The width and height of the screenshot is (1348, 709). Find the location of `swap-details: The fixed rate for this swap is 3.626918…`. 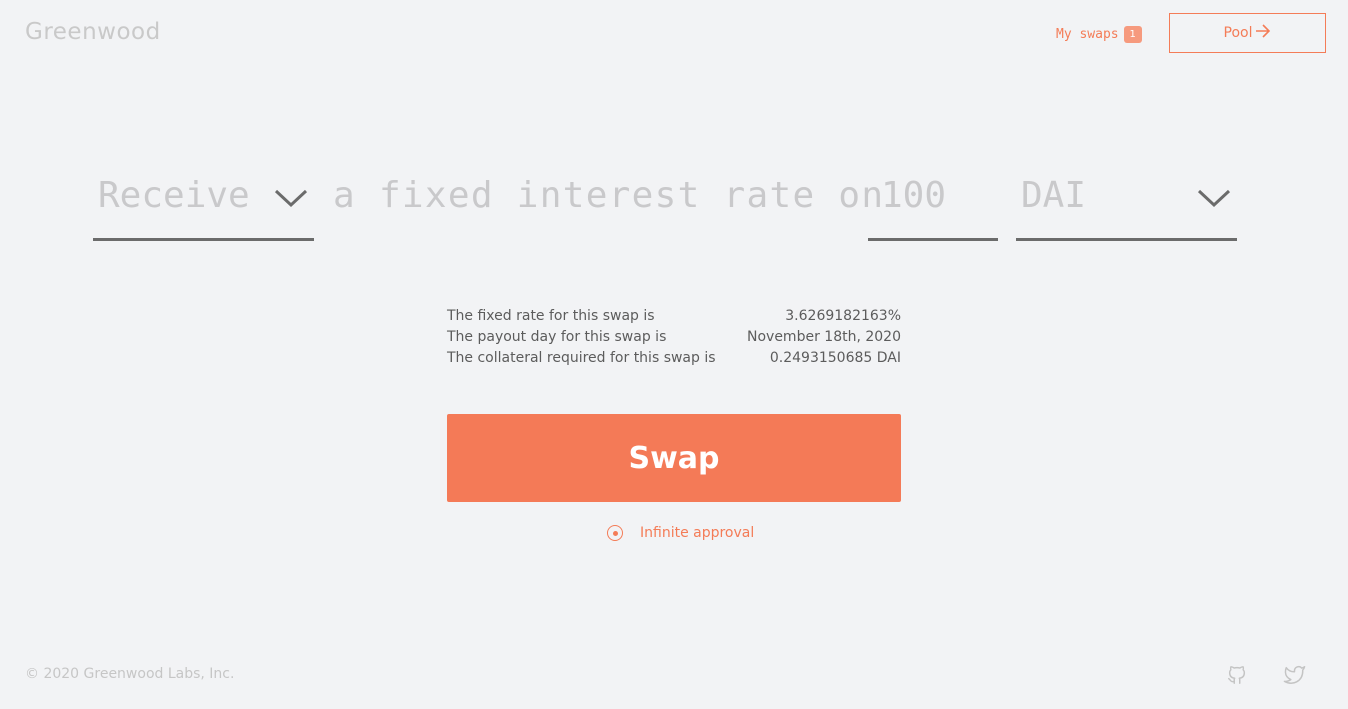

swap-details: The fixed rate for this swap is 3.626918… is located at coordinates (674, 337).